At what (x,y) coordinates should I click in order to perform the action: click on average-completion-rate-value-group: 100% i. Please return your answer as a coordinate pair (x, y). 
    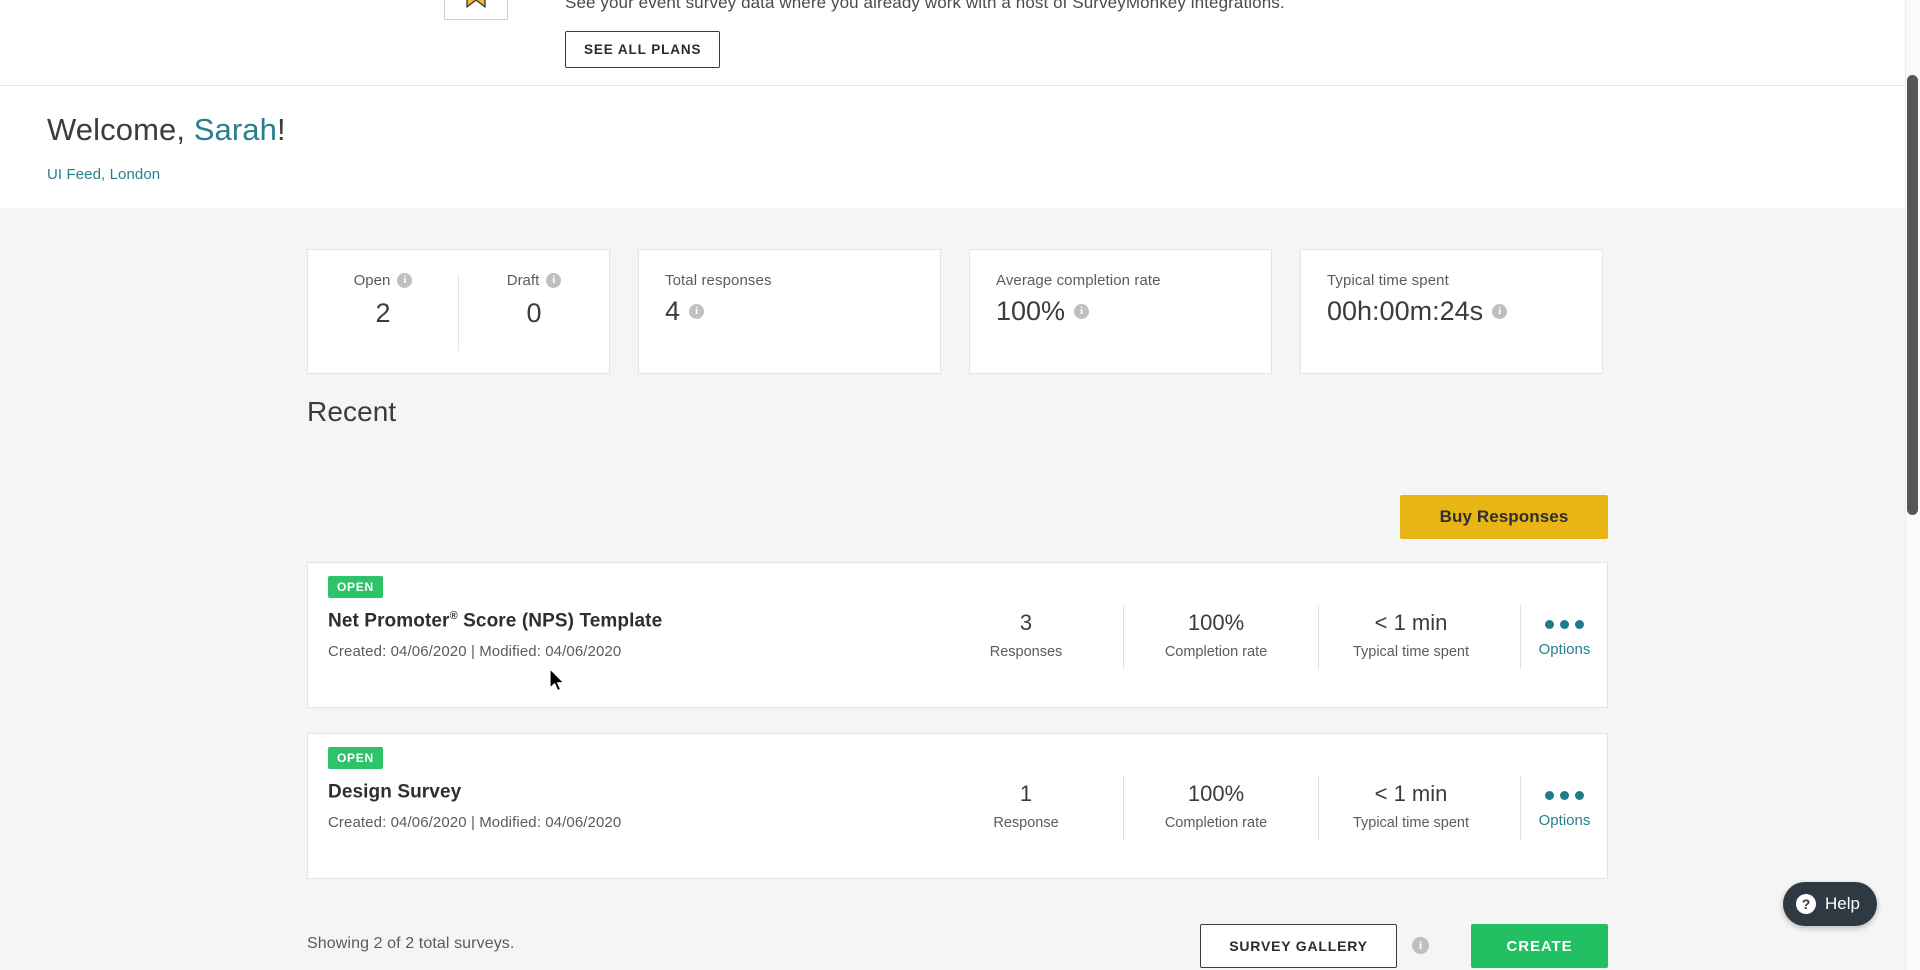
    Looking at the image, I should click on (1120, 311).